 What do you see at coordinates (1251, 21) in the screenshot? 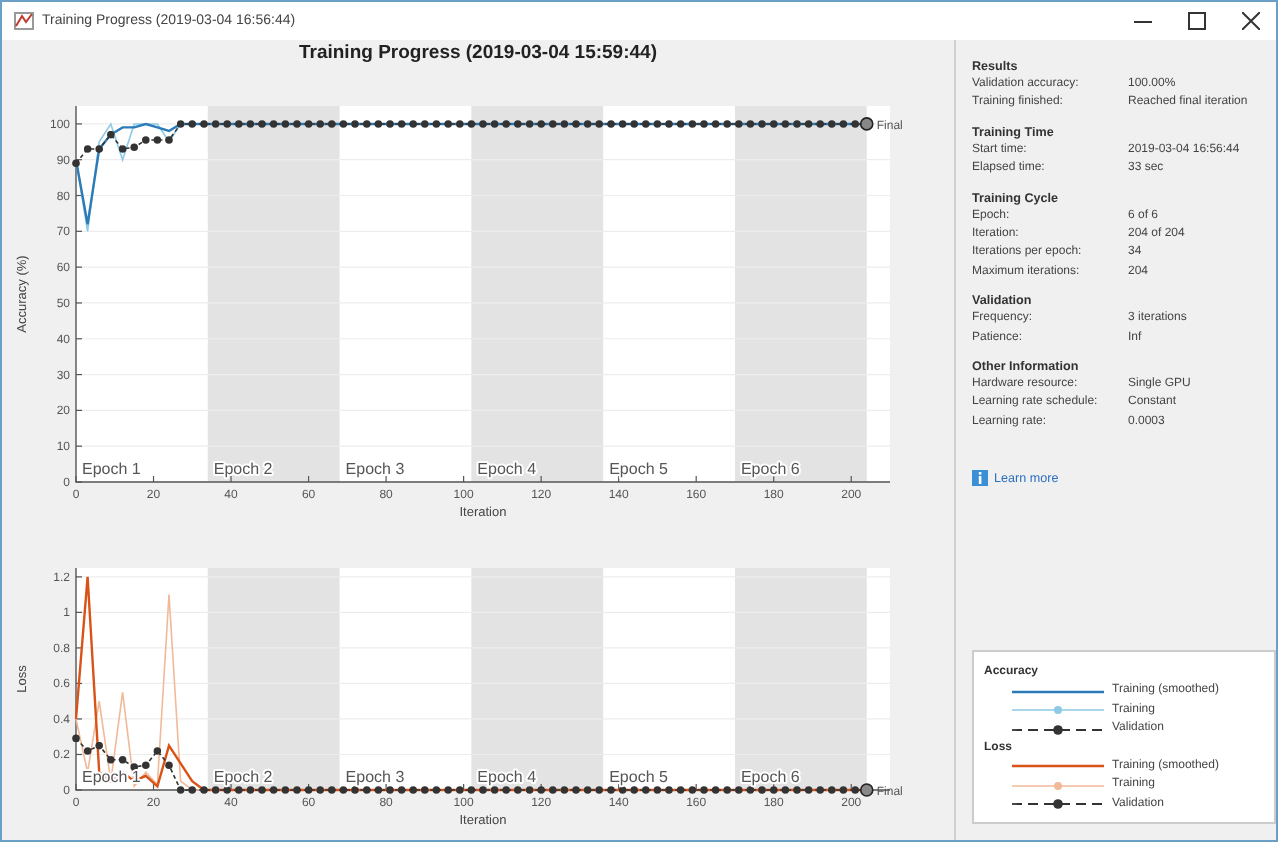
I see `close-icon` at bounding box center [1251, 21].